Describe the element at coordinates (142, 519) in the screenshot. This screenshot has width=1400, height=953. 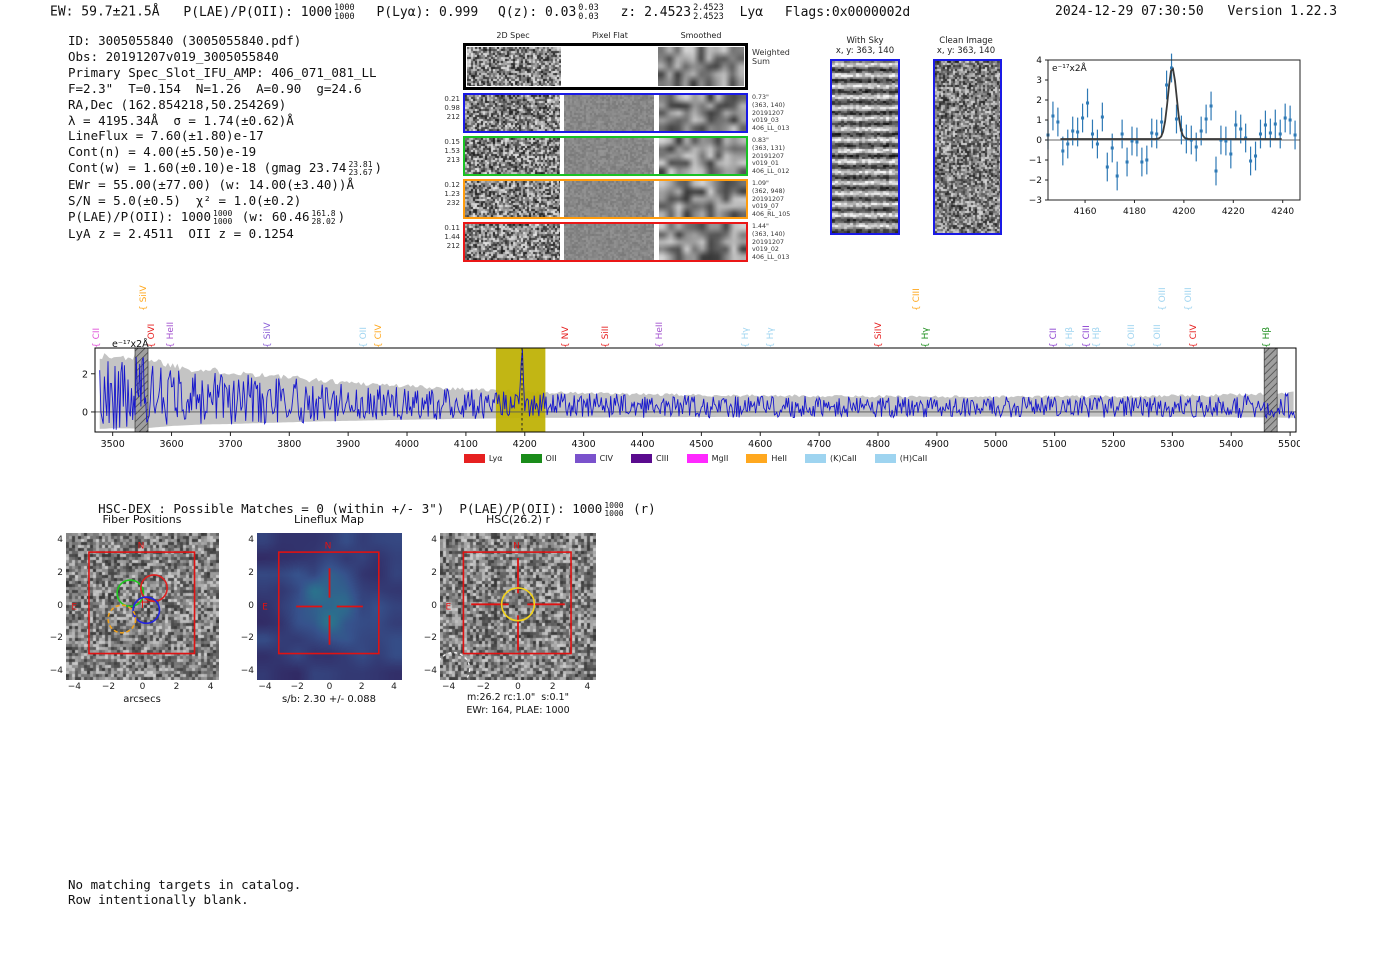
I see `fiber-positions-title: Fiber Positions` at that location.